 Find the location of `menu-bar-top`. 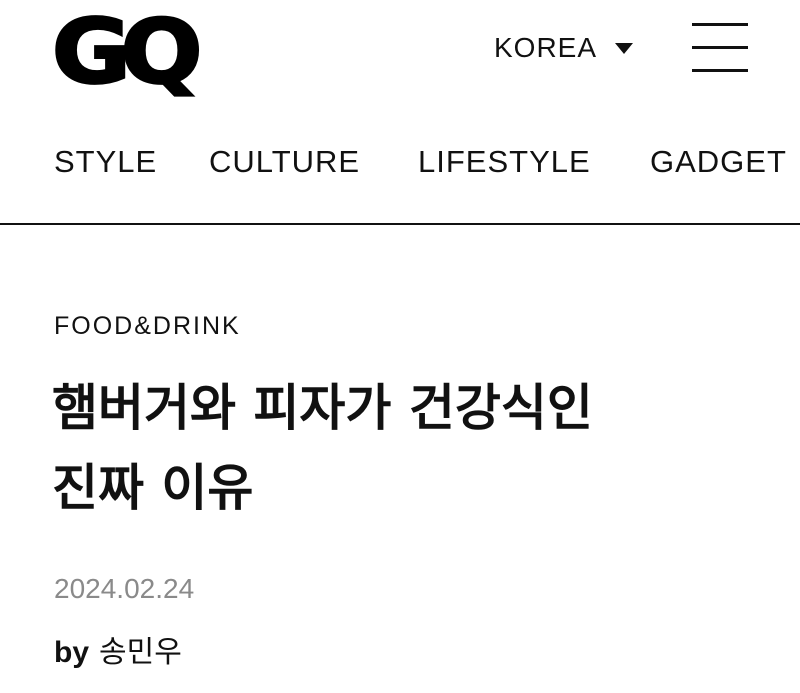

menu-bar-top is located at coordinates (720, 24).